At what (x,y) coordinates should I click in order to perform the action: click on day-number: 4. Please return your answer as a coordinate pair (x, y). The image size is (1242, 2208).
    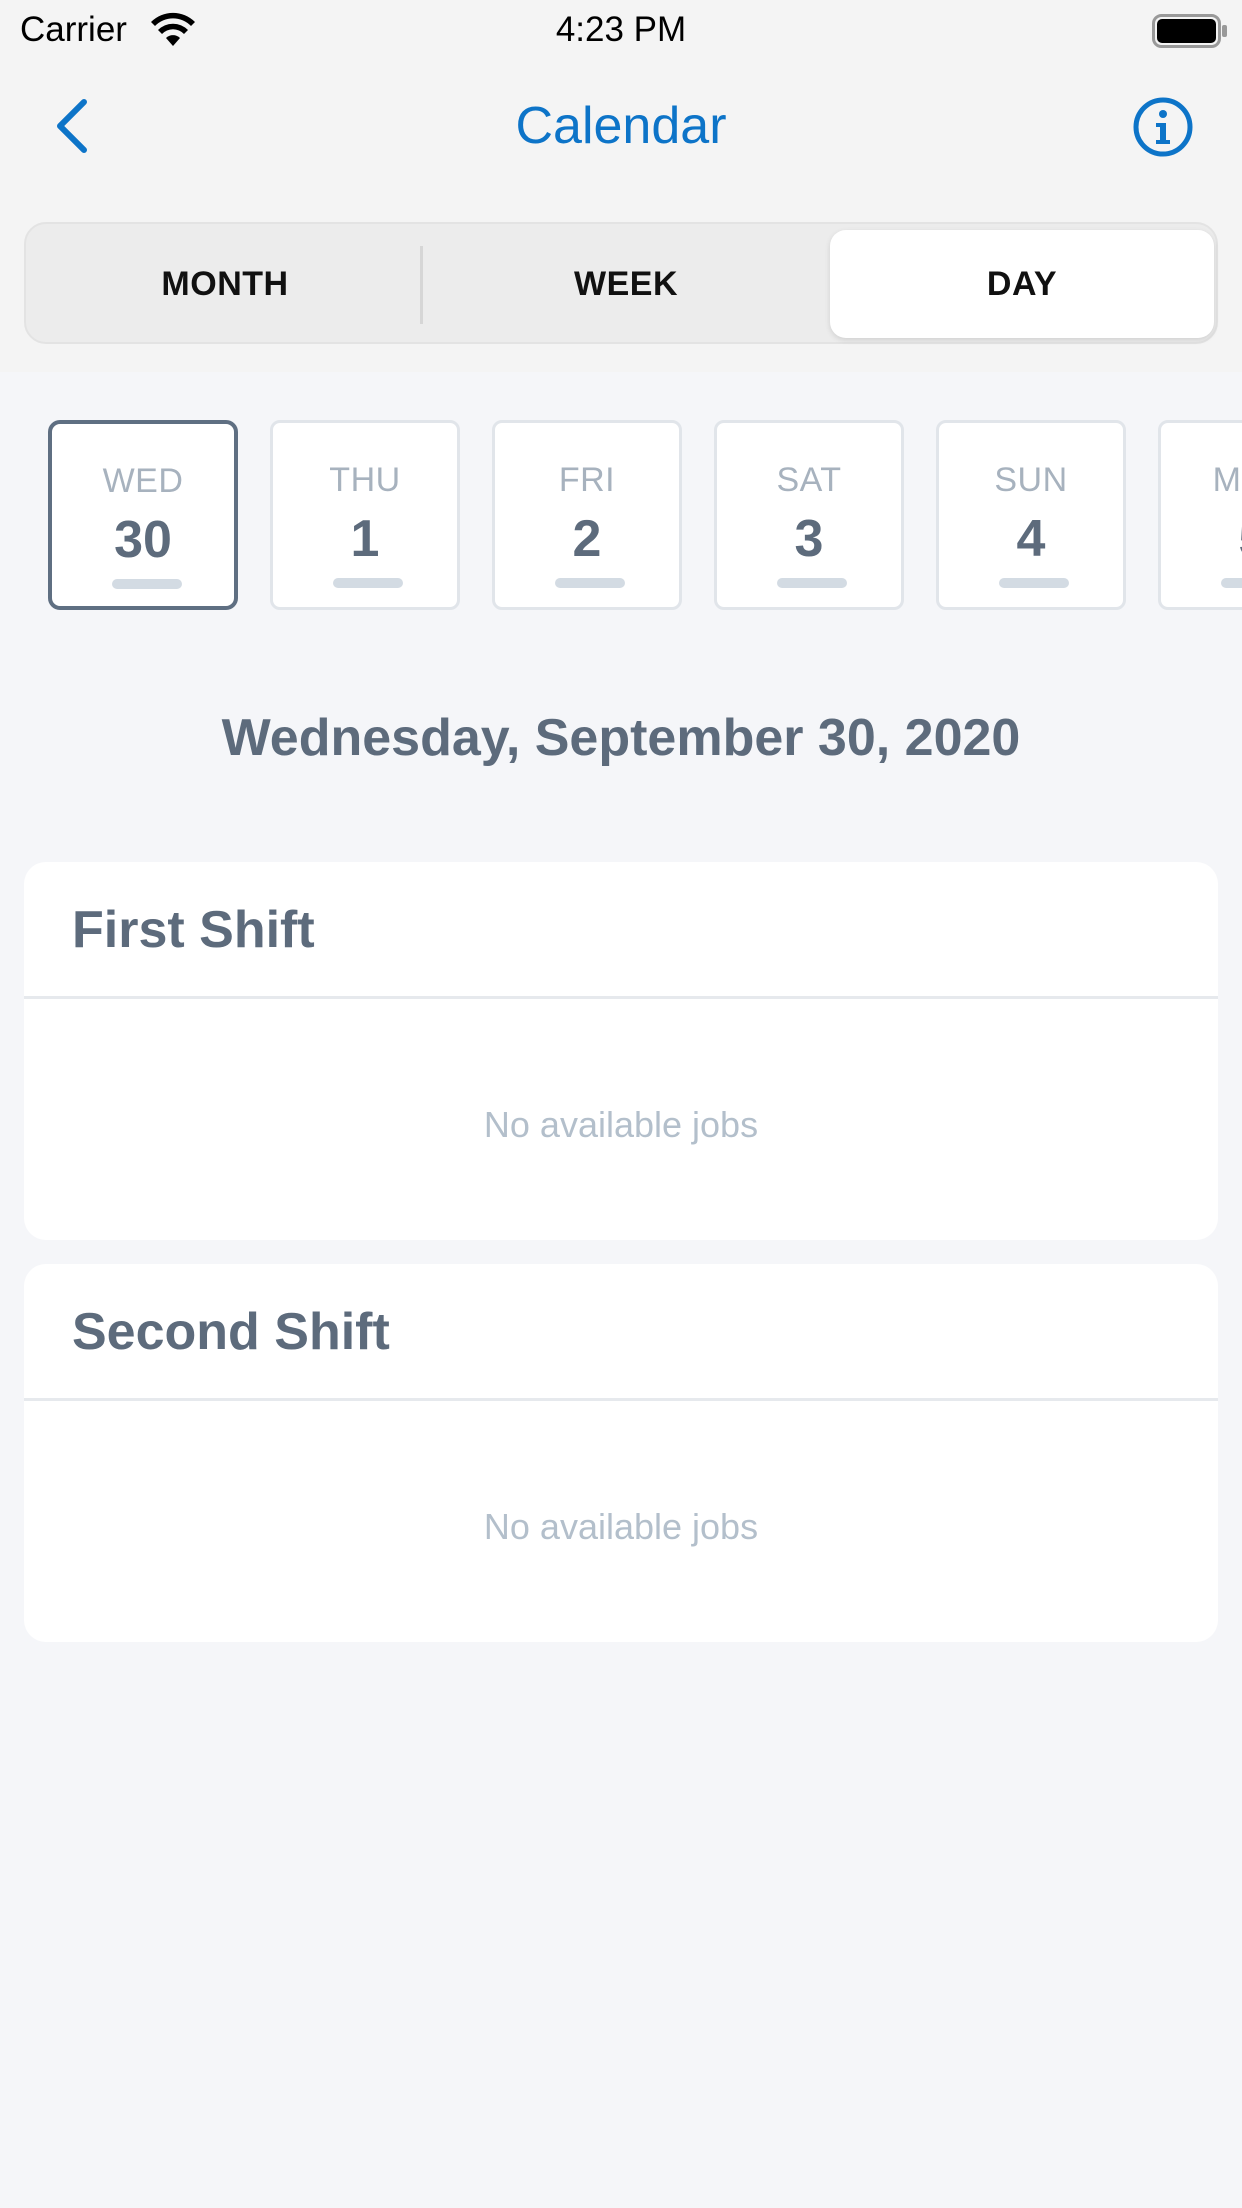
    Looking at the image, I should click on (1031, 539).